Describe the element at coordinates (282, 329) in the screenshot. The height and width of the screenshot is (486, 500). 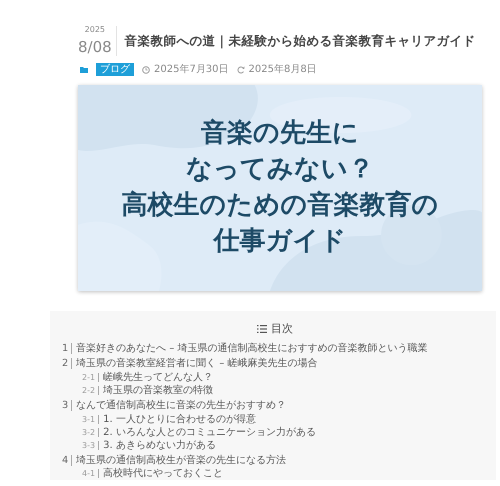
I see `toc-title: 目次` at that location.